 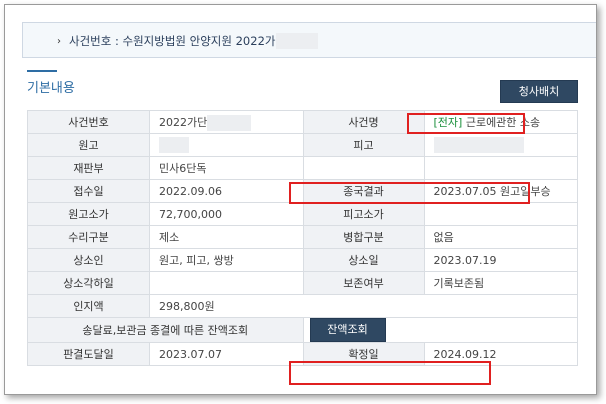 I want to click on label-merge-type: 병합구분, so click(x=363, y=237).